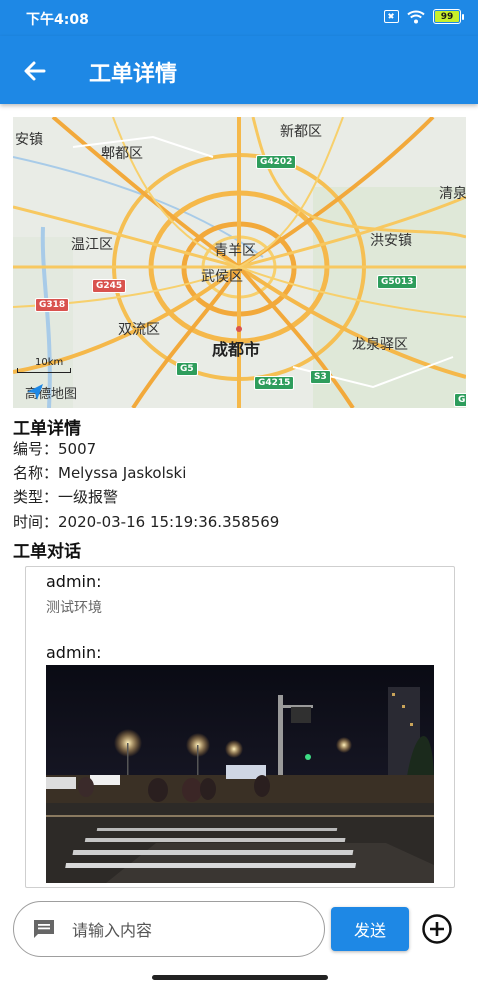 This screenshot has height=987, width=478. I want to click on map-label: 双流区, so click(139, 330).